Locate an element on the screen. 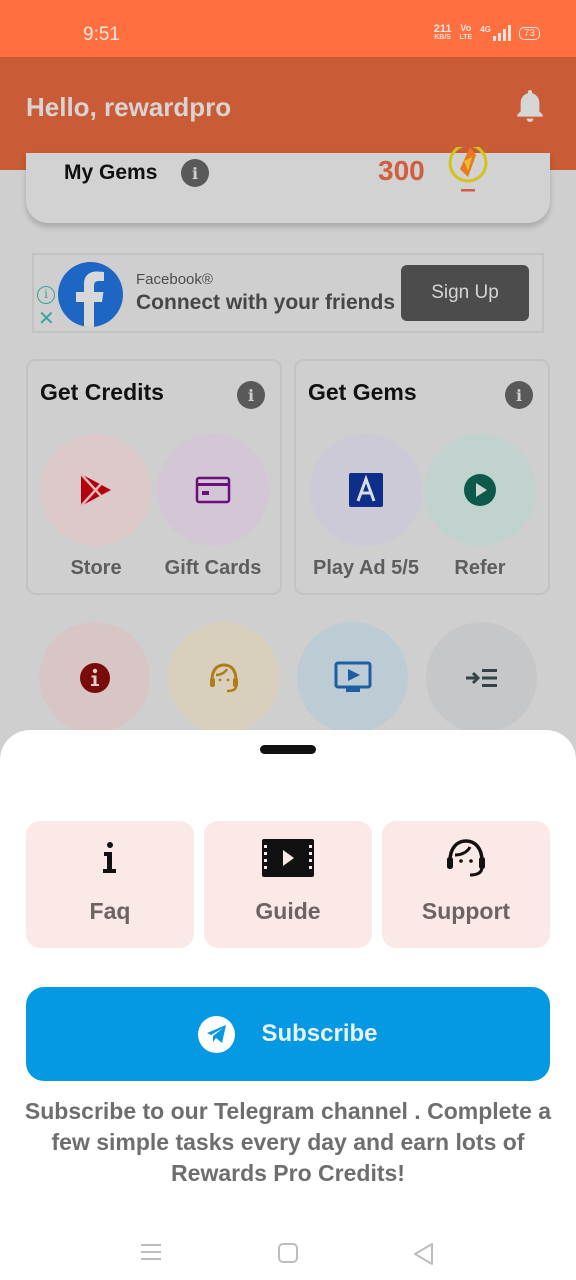 The height and width of the screenshot is (1280, 576). play-store-icon is located at coordinates (95, 490).